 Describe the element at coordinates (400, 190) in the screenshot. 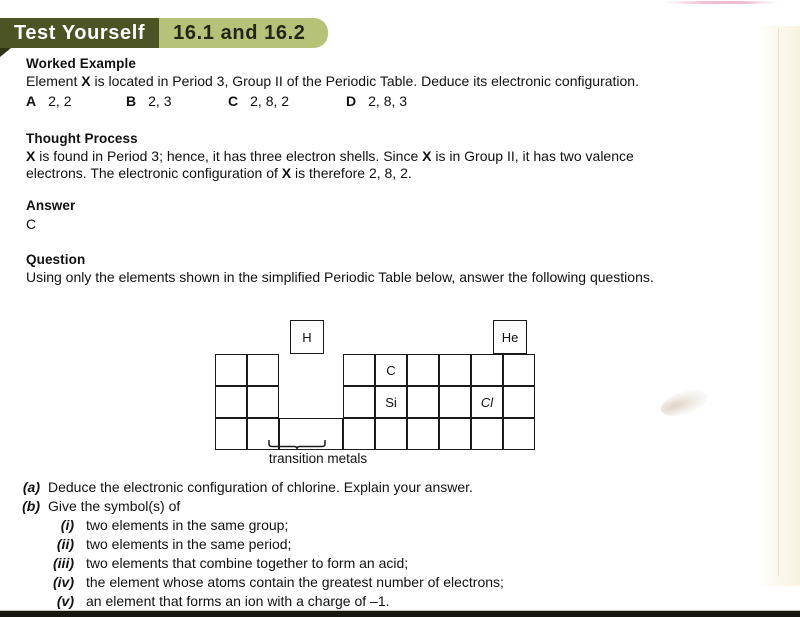

I see `spacer-after-thought-process` at that location.